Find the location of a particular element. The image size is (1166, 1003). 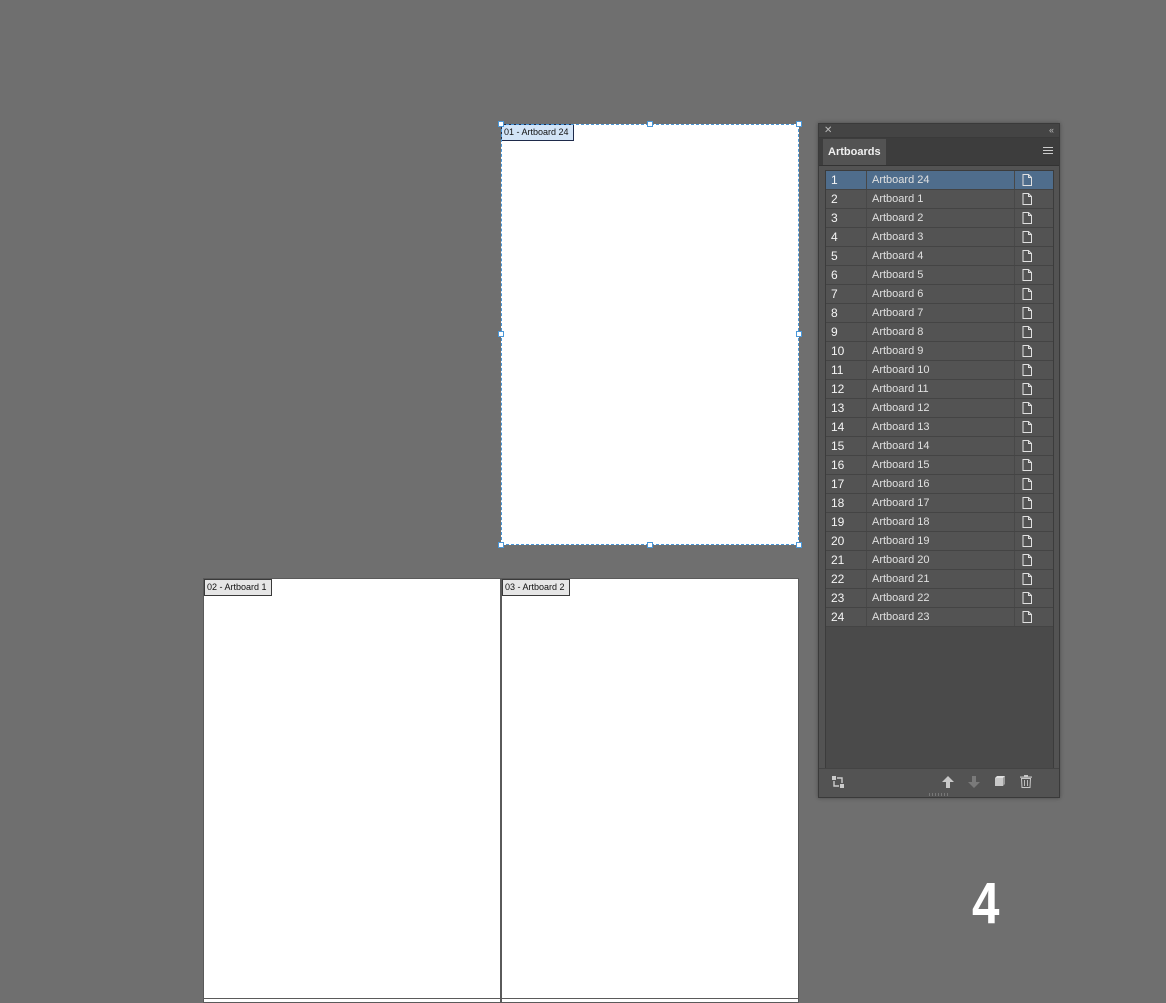

list-item: 13 Artboard 12 is located at coordinates (939, 408).